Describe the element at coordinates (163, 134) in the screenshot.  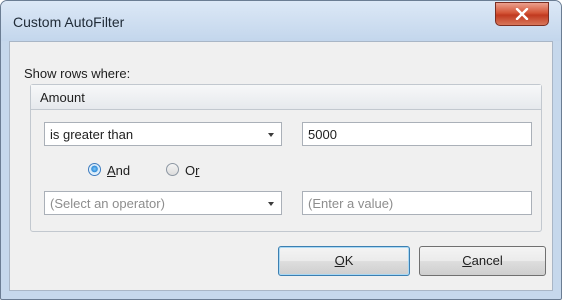
I see `operator-1-dropdown: is greater than` at that location.